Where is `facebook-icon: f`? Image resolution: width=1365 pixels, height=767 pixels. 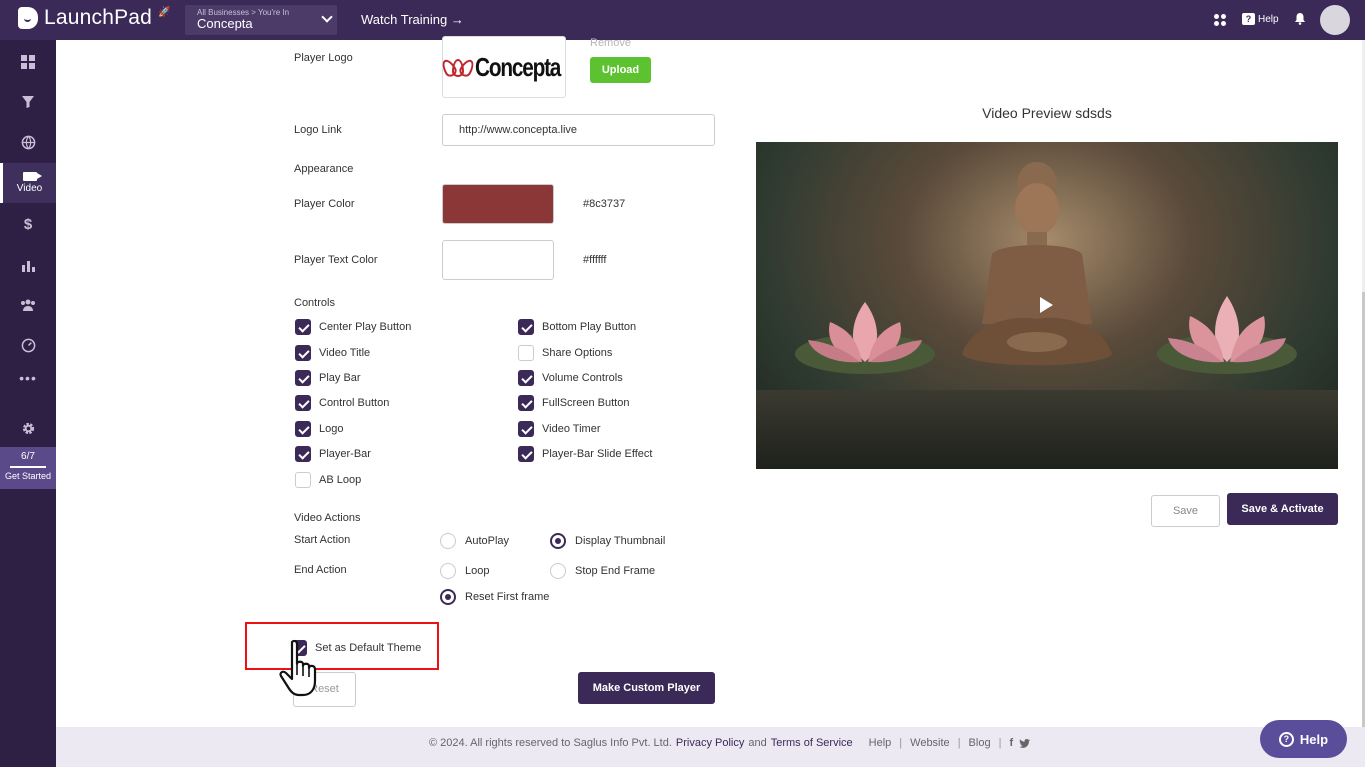 facebook-icon: f is located at coordinates (1011, 743).